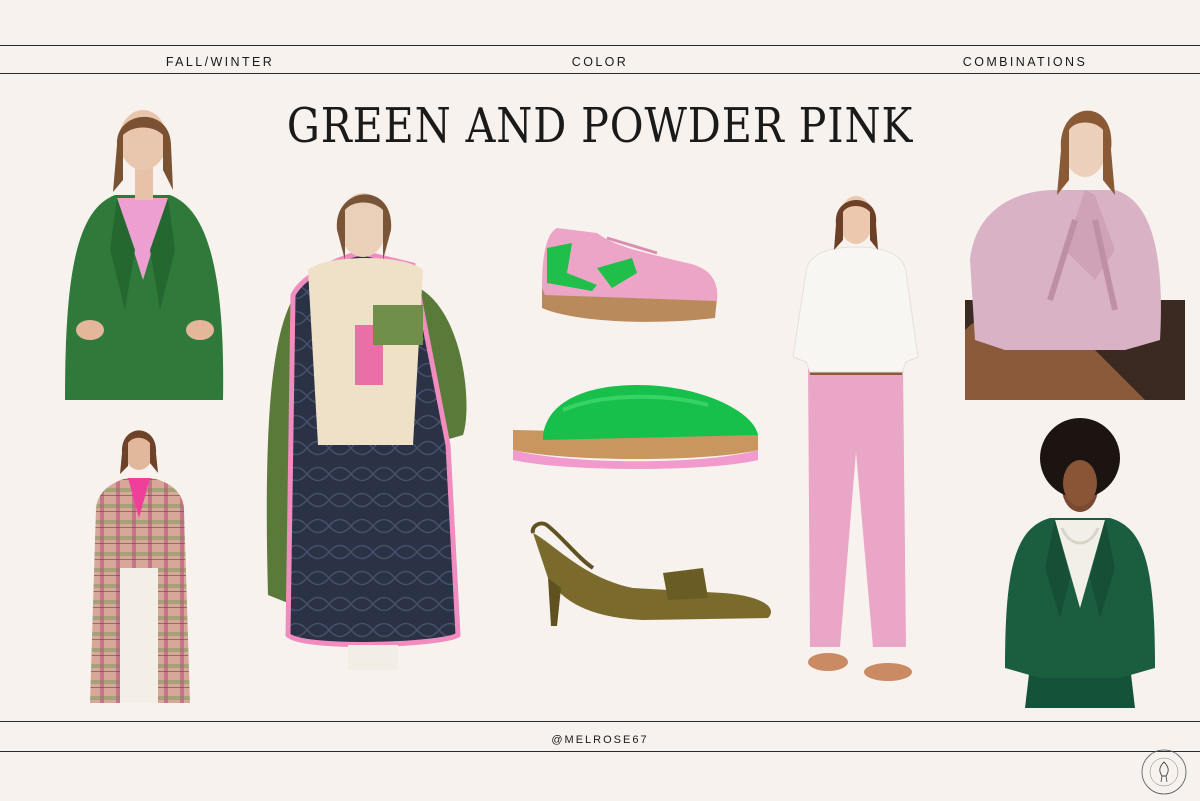 This screenshot has height=801, width=1200. Describe the element at coordinates (600, 73) in the screenshot. I see `top-rule-lower` at that location.